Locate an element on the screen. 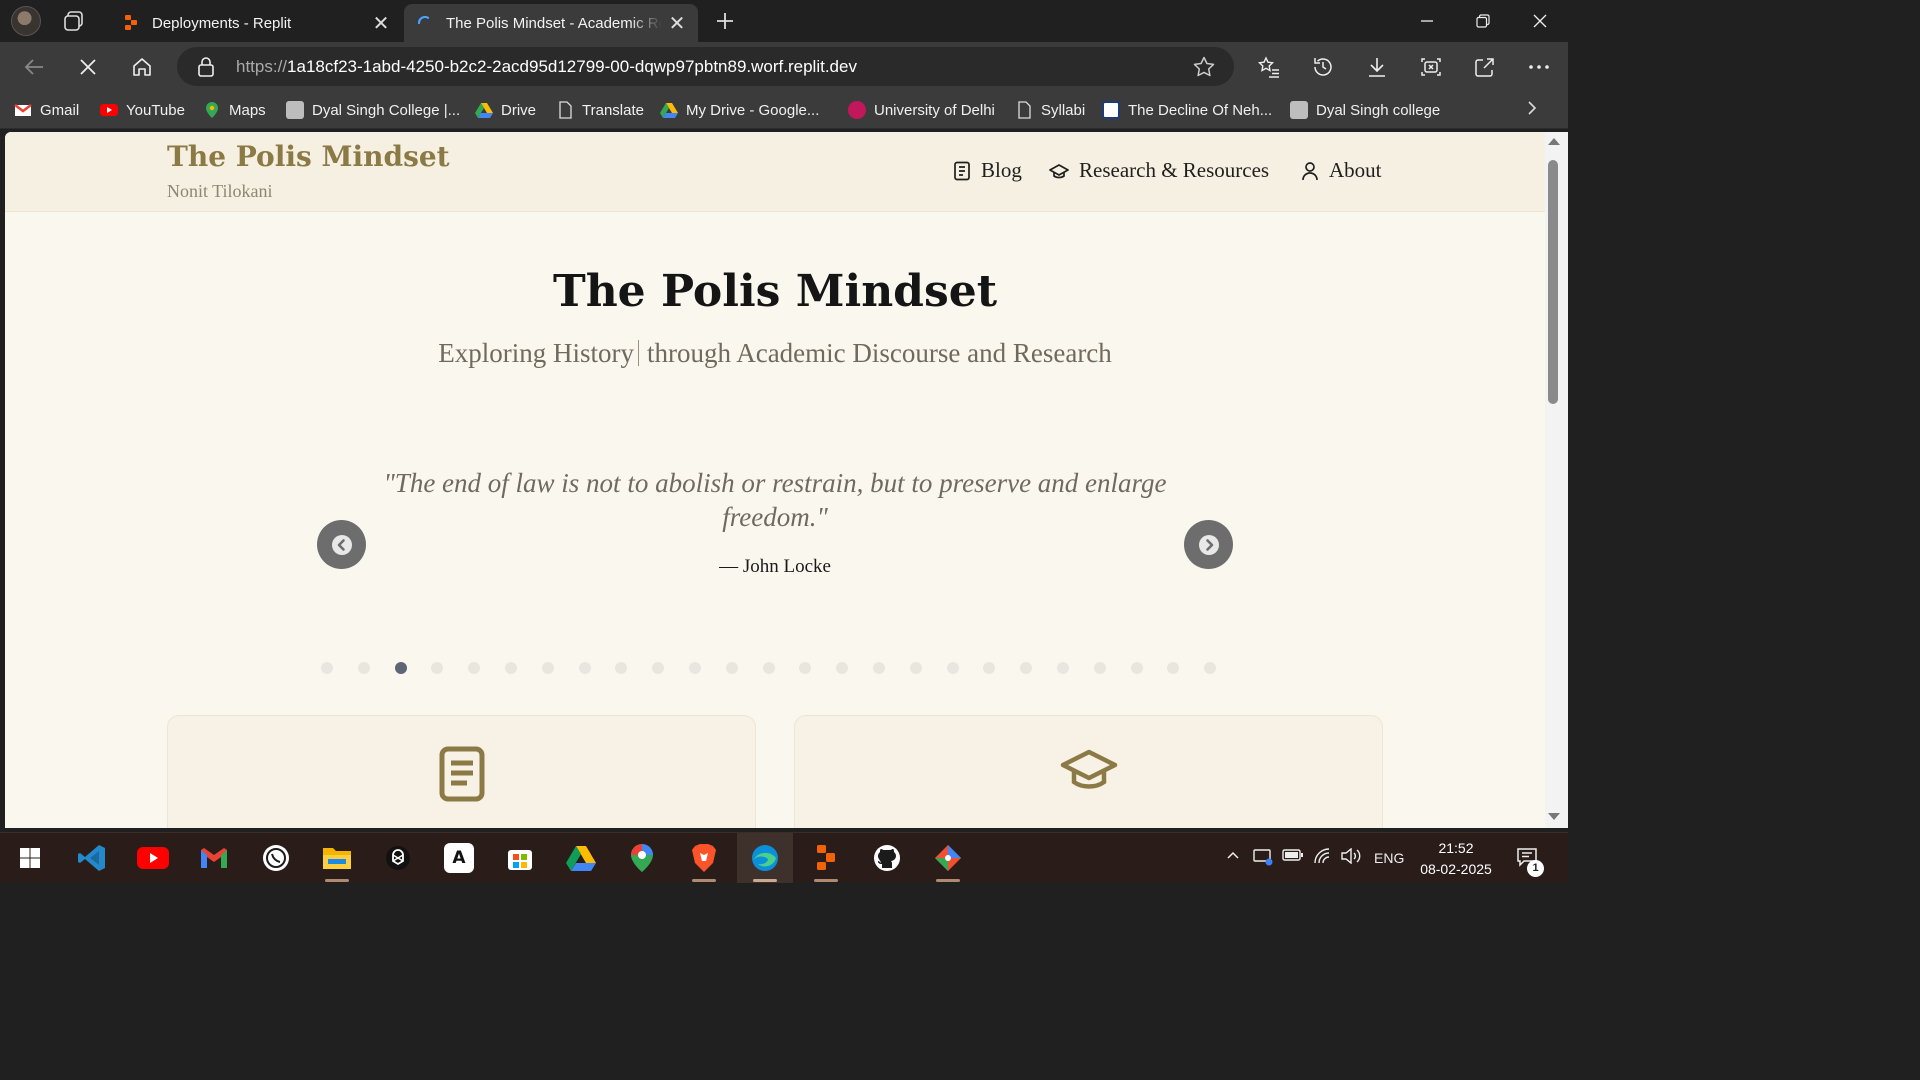 The width and height of the screenshot is (1920, 1080). bookmark-gmail: Gmail is located at coordinates (46, 110).